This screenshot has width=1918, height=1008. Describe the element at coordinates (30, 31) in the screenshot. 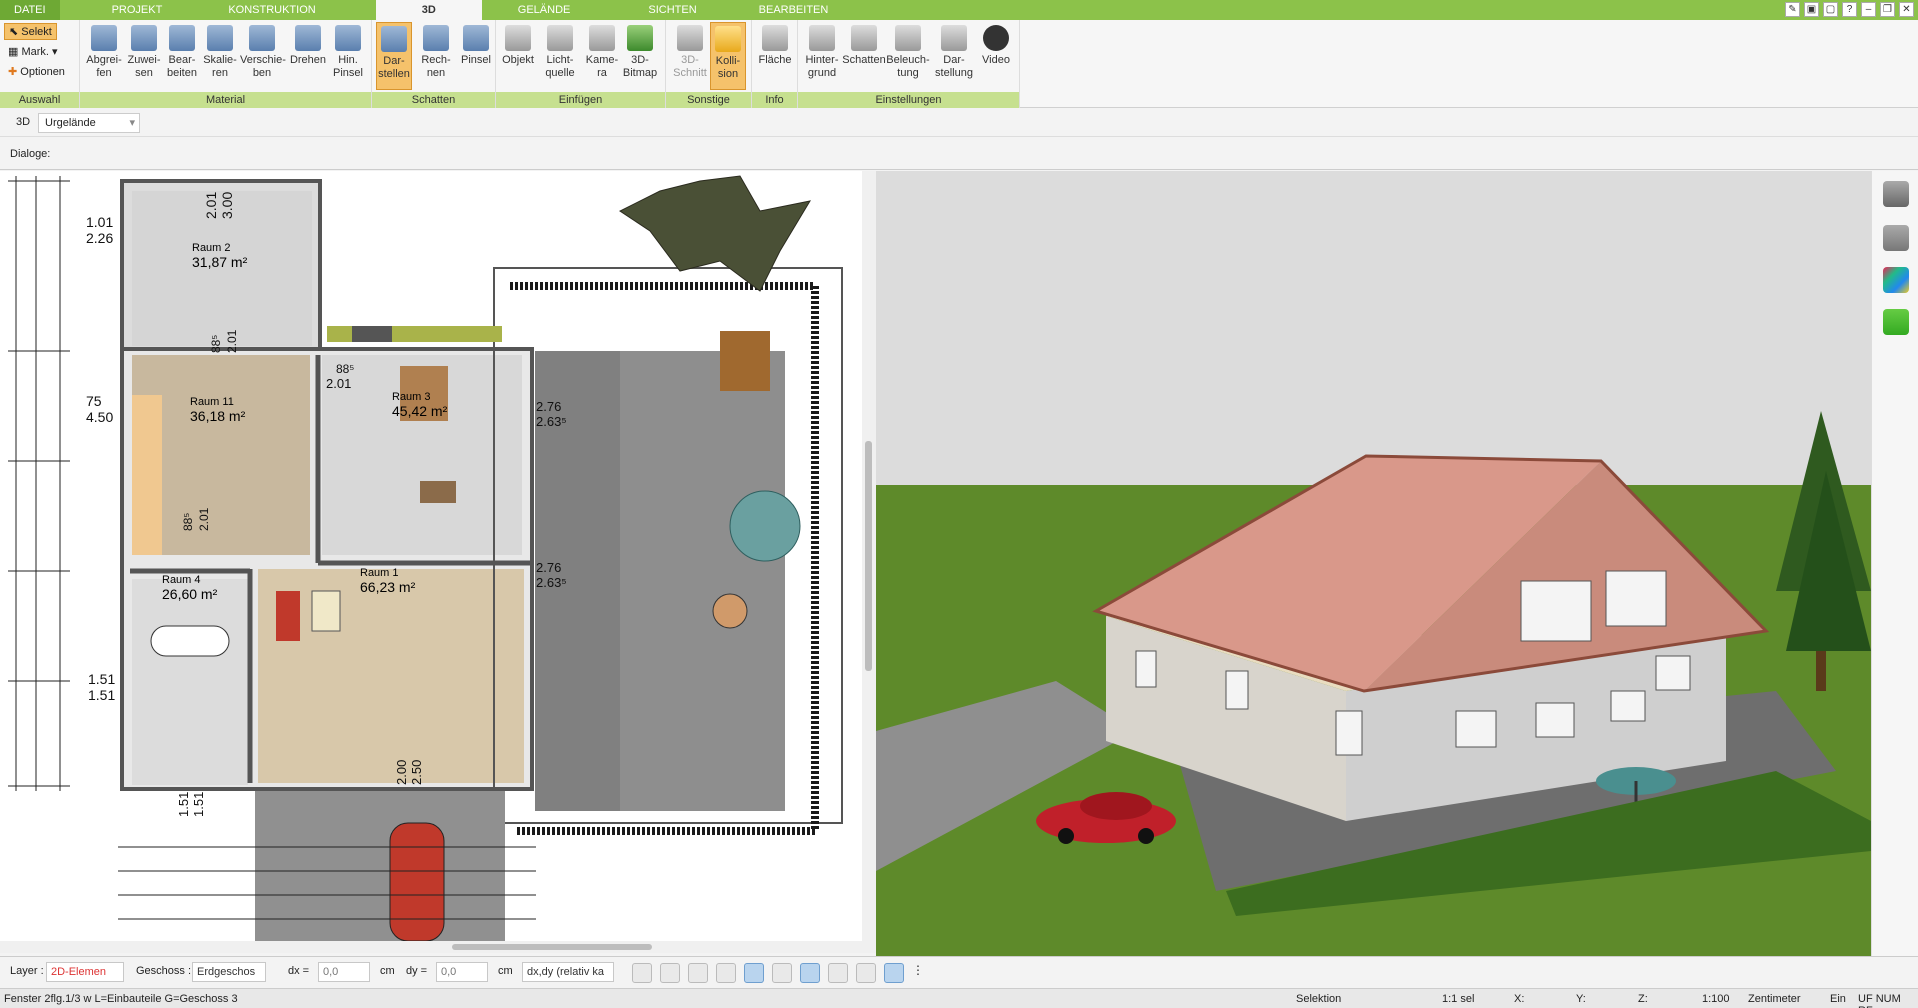

I see `select-button: ⬉ Selekt` at that location.